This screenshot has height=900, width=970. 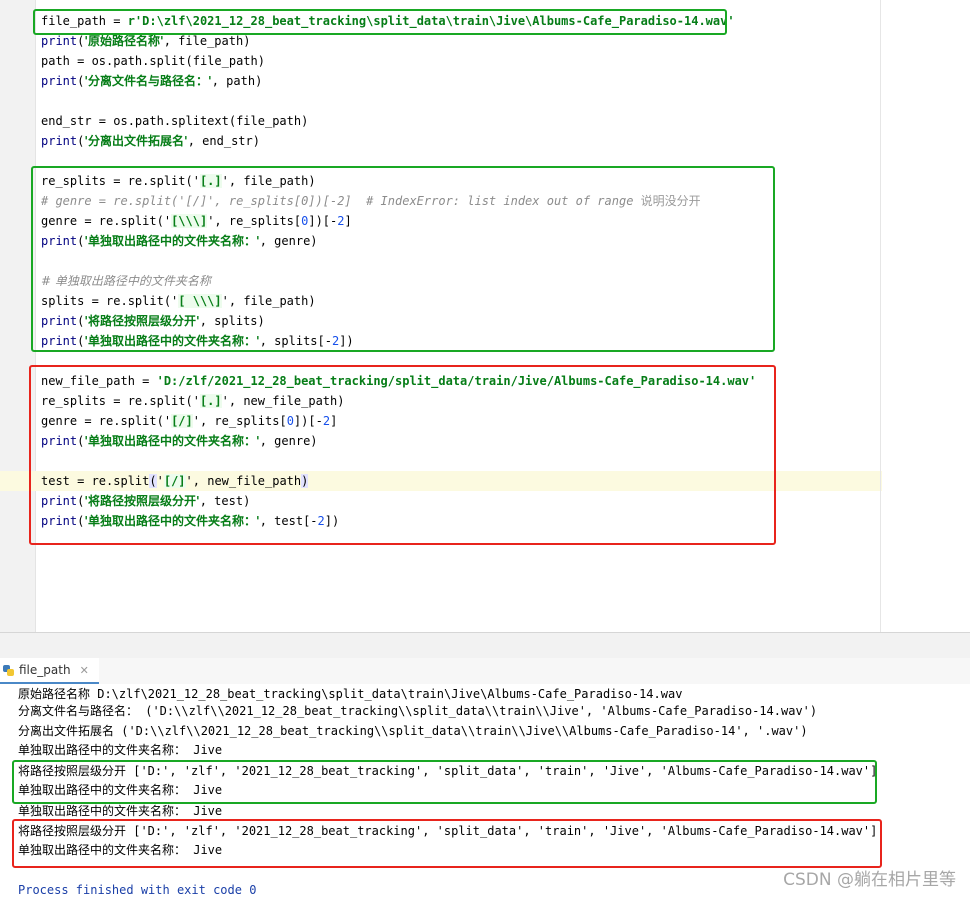 I want to click on code-line: print('原始路径名称', file_path), so click(x=145, y=41).